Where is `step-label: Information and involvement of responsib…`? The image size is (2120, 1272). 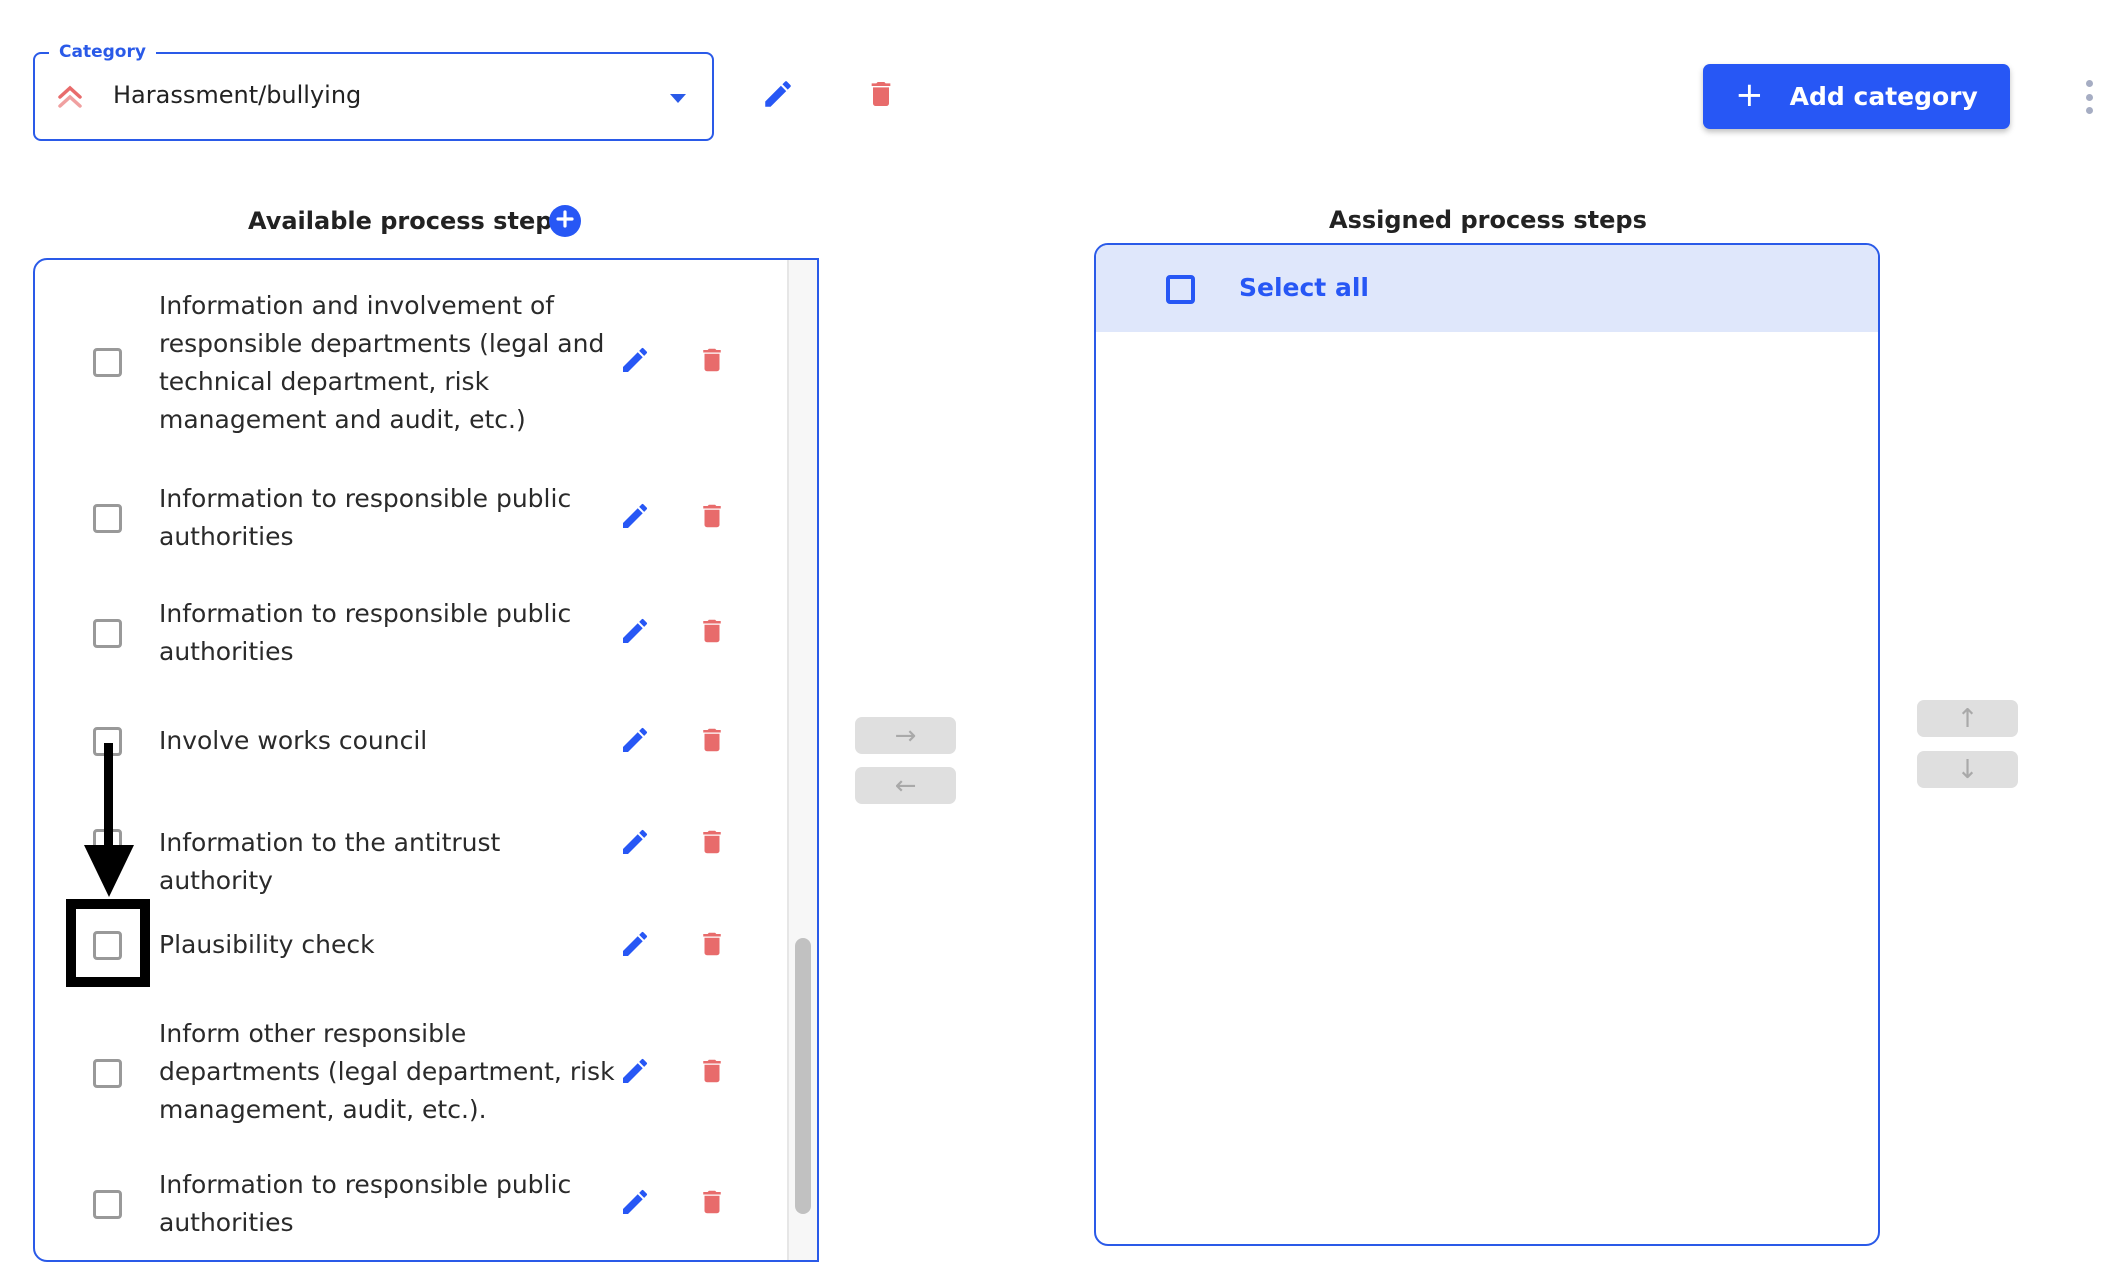 step-label: Information and involvement of responsib… is located at coordinates (382, 362).